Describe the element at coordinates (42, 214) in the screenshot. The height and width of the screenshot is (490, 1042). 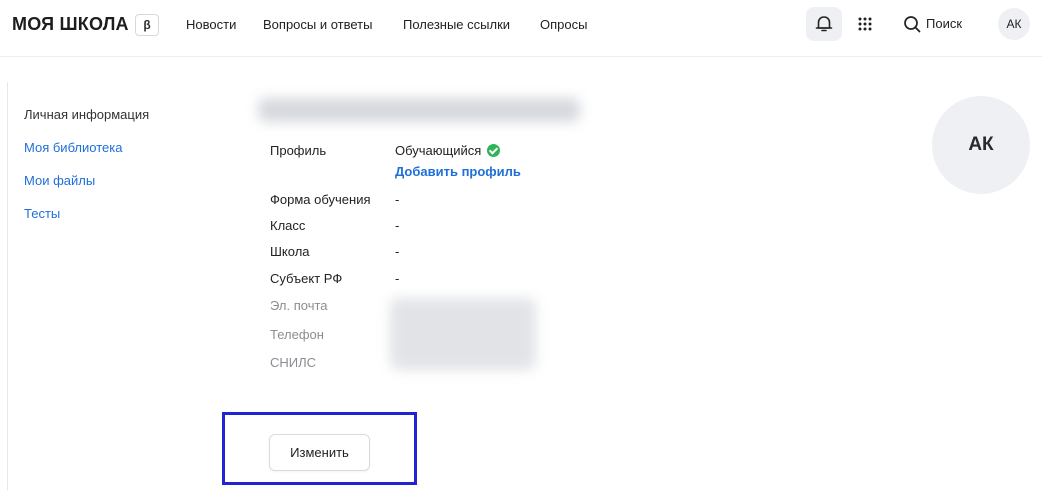
I see `sidebar-item-tests: Тесты` at that location.